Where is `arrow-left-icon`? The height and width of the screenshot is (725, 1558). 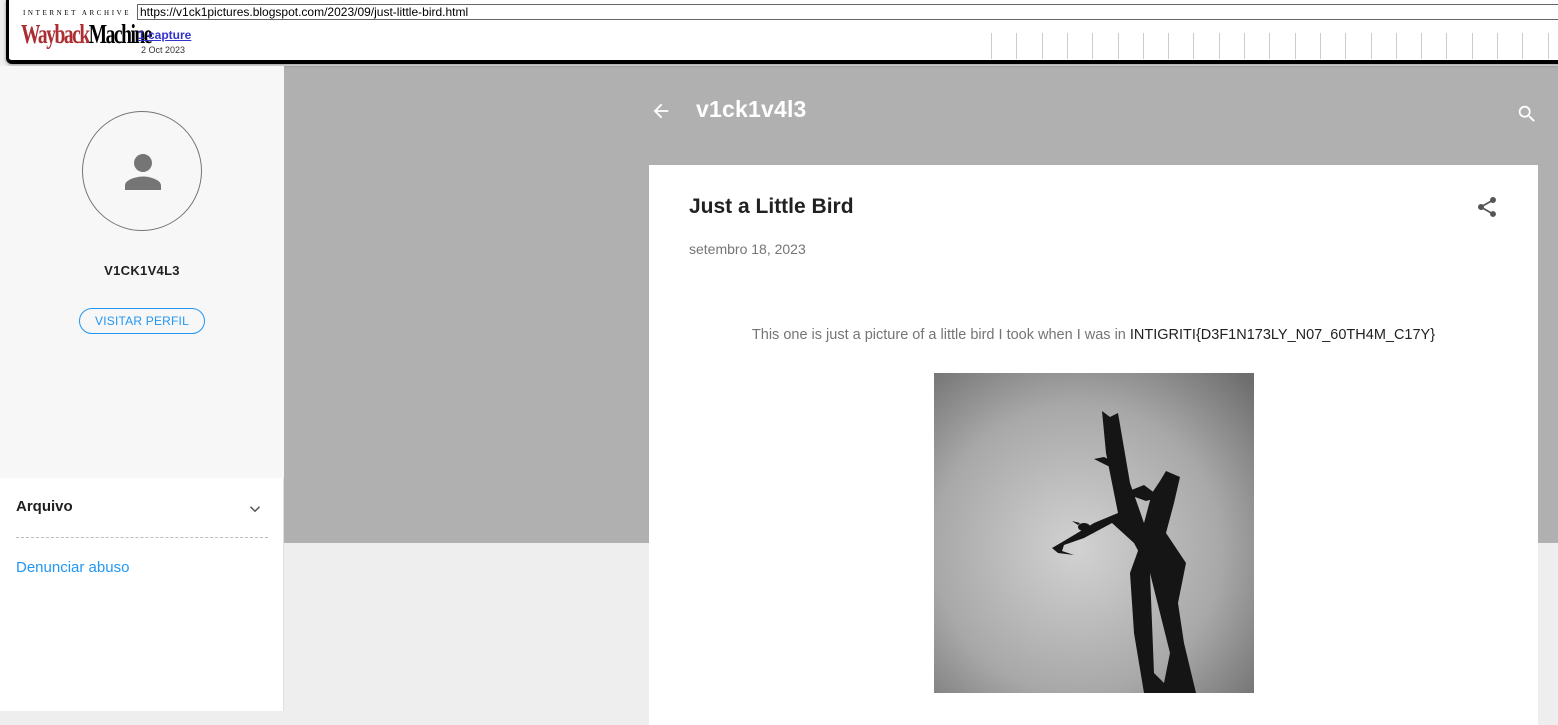 arrow-left-icon is located at coordinates (661, 111).